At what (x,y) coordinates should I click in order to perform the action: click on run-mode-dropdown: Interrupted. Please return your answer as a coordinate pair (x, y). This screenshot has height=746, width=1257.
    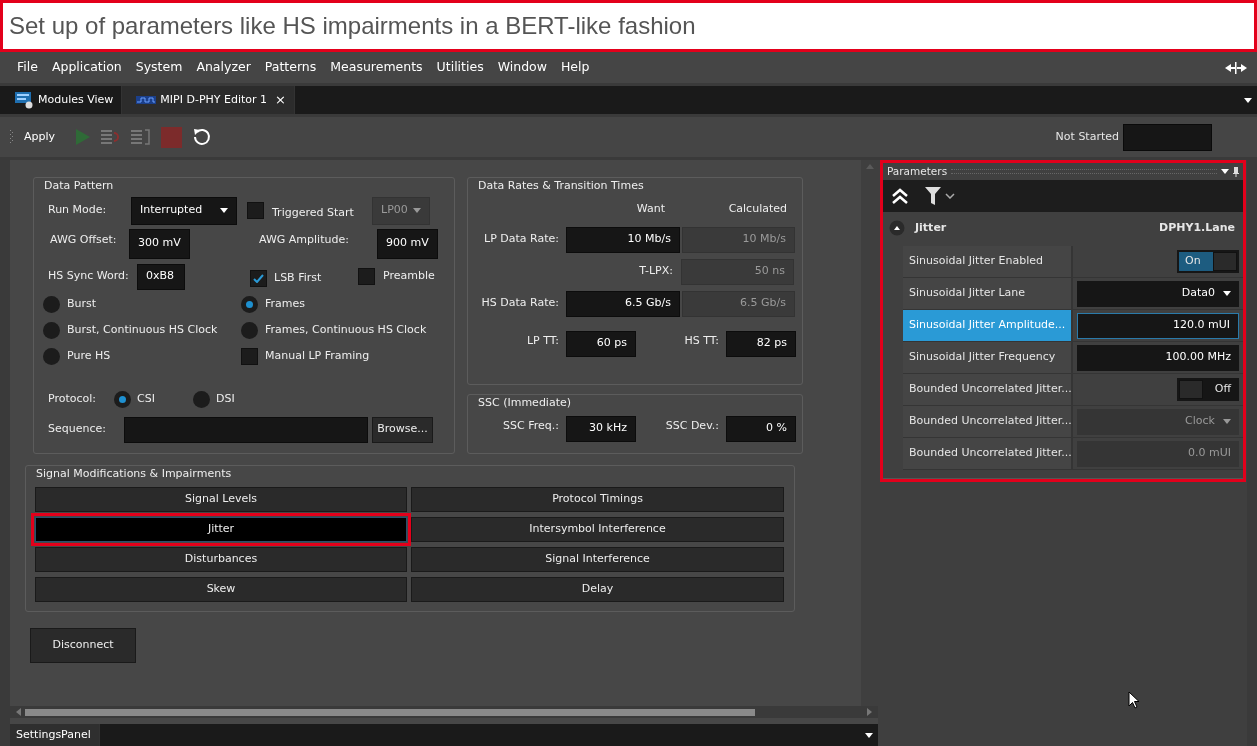
    Looking at the image, I should click on (184, 210).